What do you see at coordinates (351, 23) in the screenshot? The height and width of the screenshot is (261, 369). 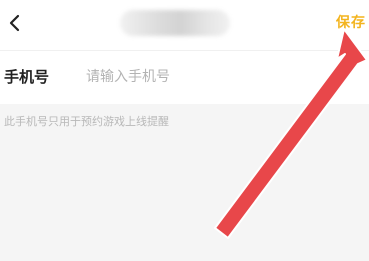 I see `save-button: 保存` at bounding box center [351, 23].